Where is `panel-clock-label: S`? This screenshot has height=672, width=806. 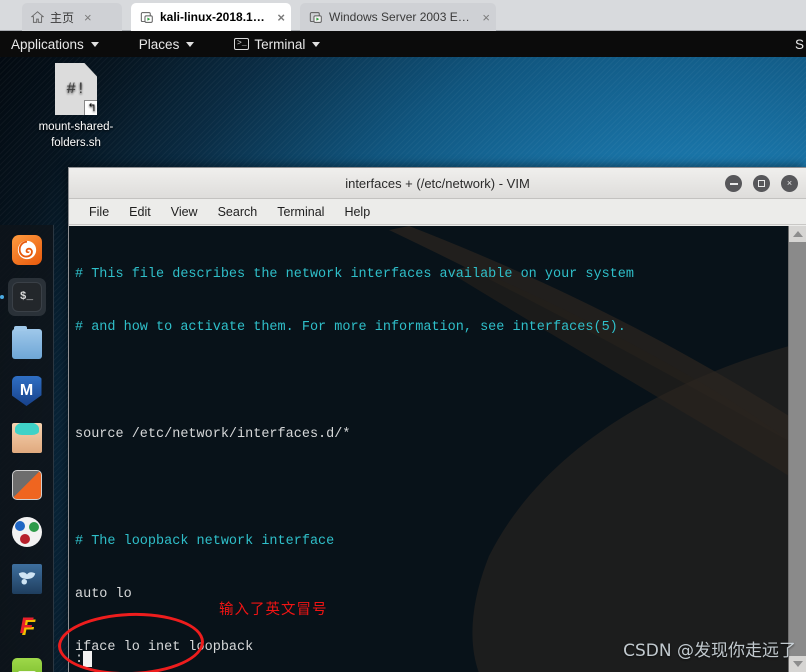 panel-clock-label: S is located at coordinates (799, 44).